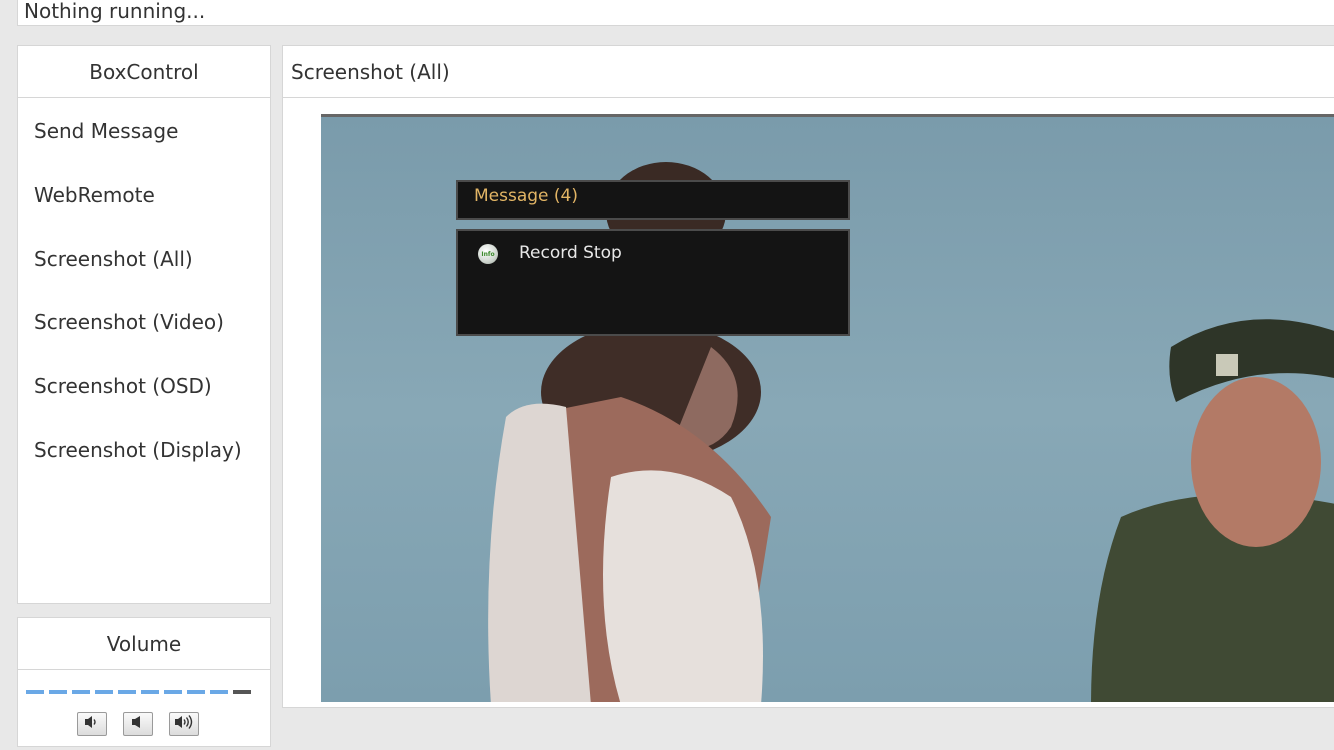  I want to click on volume-up-button, so click(184, 724).